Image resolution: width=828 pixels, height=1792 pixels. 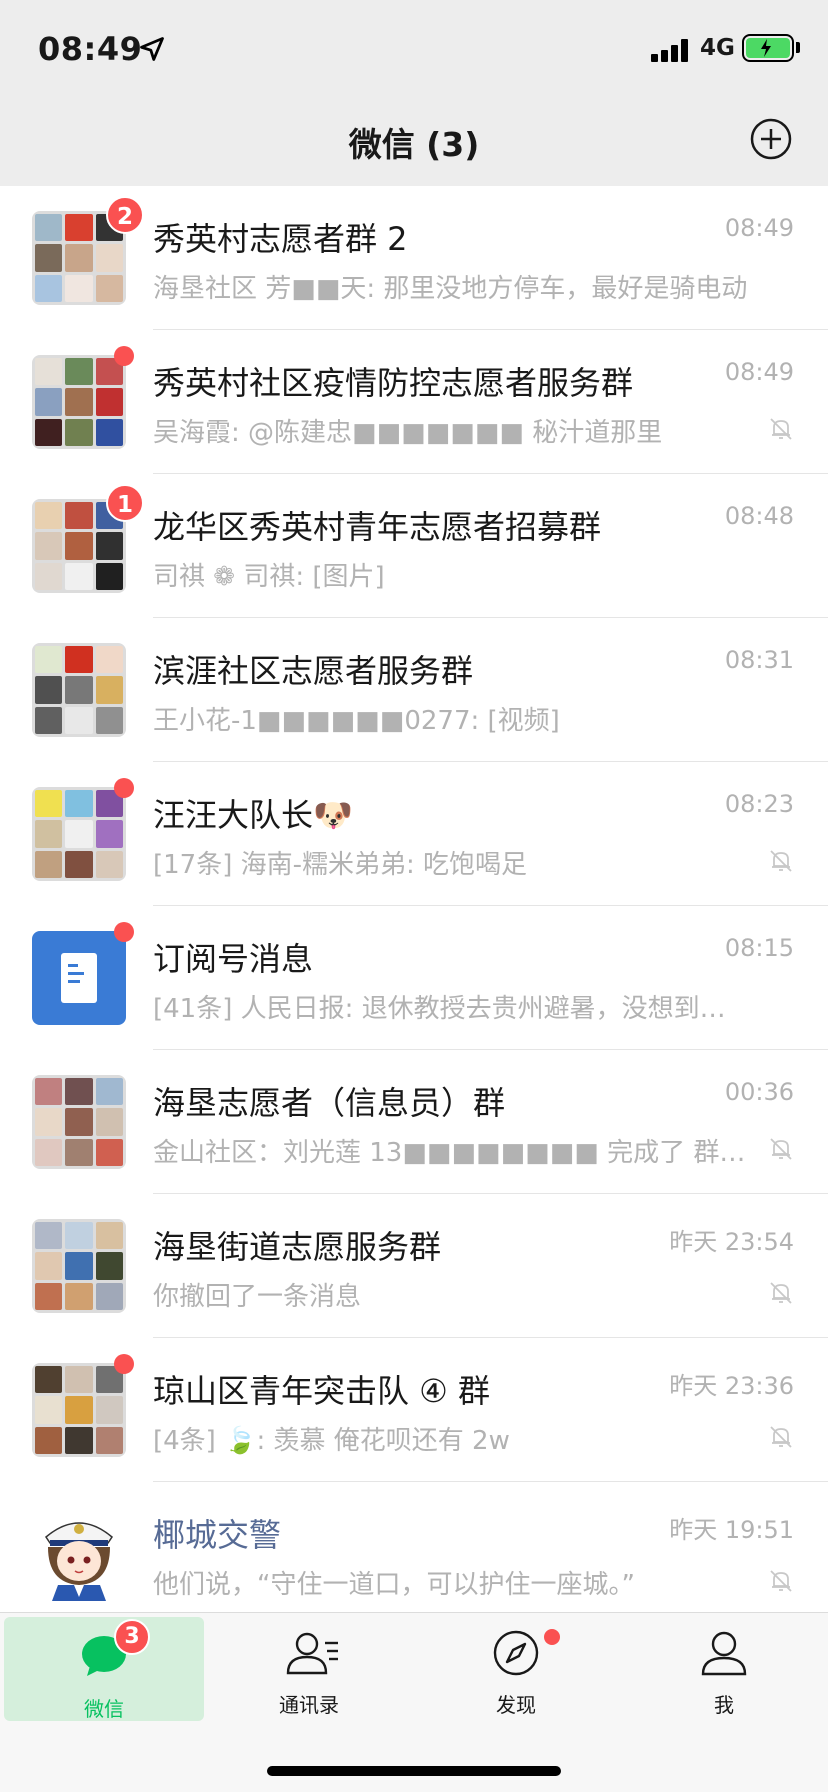 What do you see at coordinates (280, 239) in the screenshot?
I see `chat-title: 秀英村志愿者群 2` at bounding box center [280, 239].